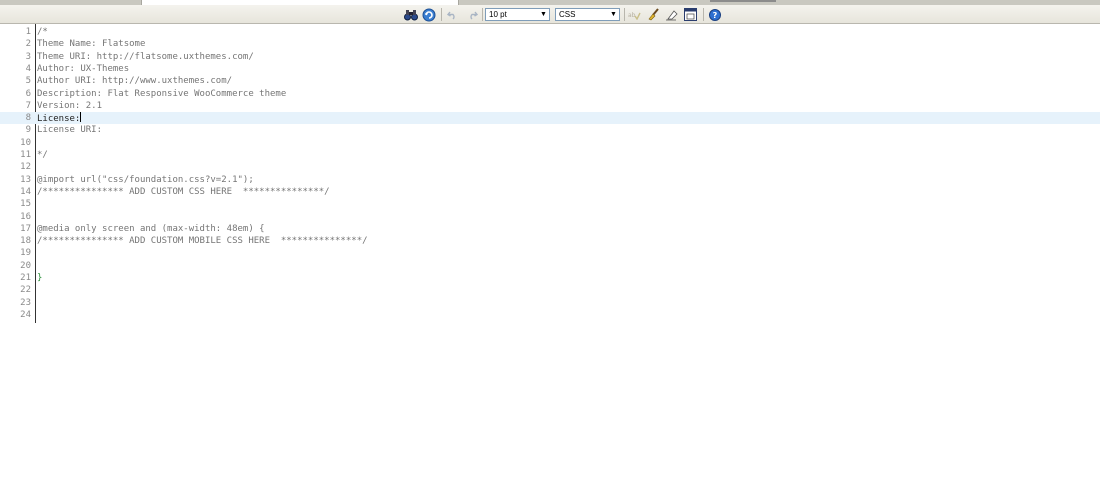 The width and height of the screenshot is (1100, 487). What do you see at coordinates (550, 69) in the screenshot?
I see `code-line: 4 Author: UX-Themes` at bounding box center [550, 69].